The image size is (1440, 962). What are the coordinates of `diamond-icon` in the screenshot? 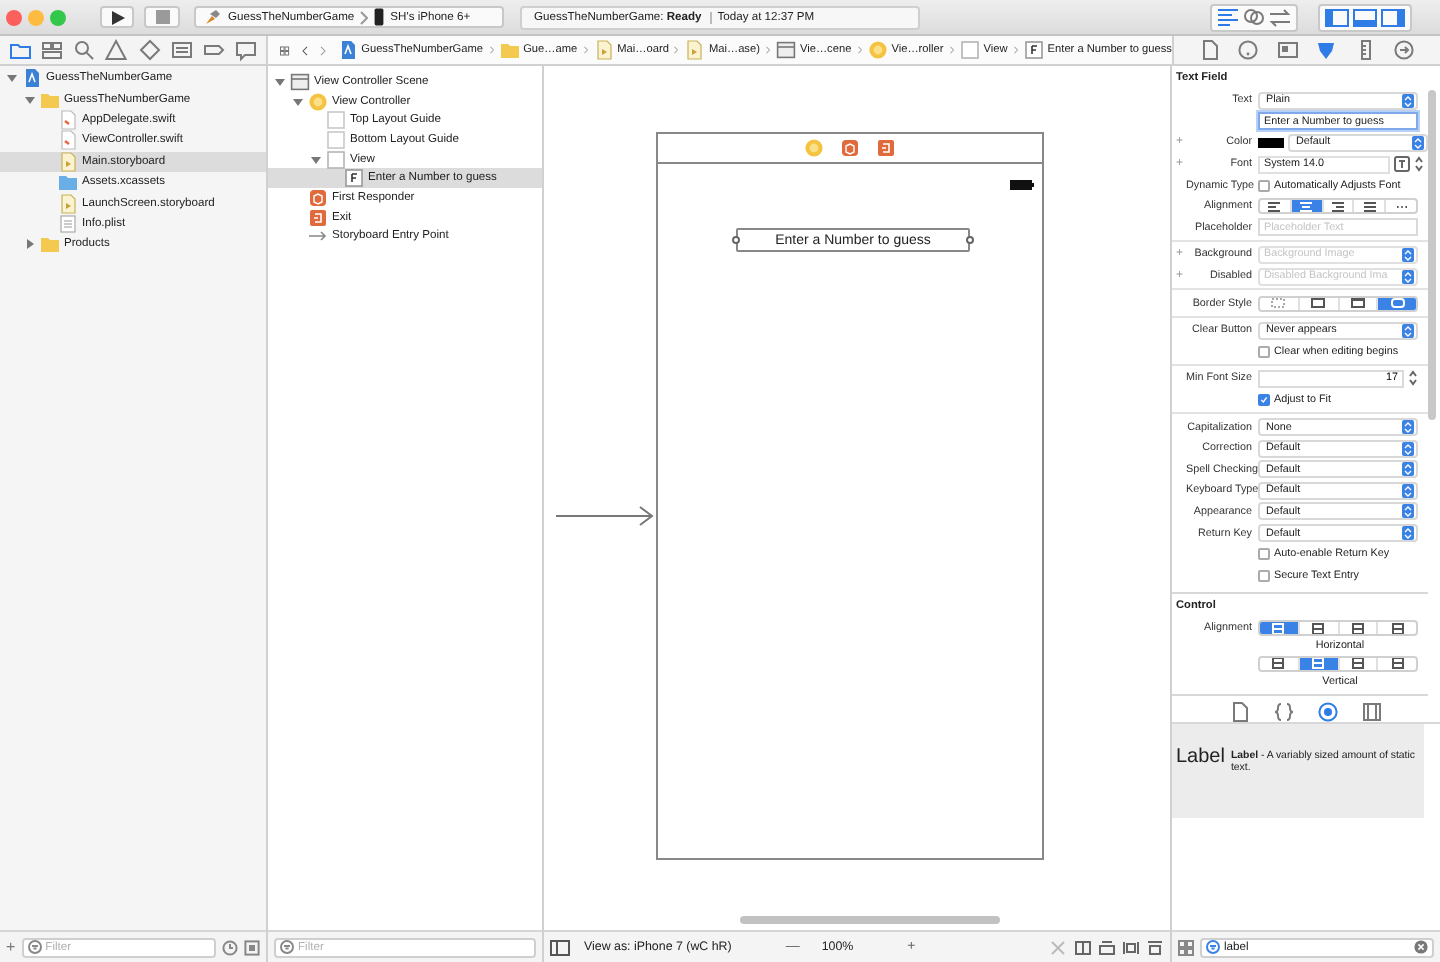 It's located at (149, 50).